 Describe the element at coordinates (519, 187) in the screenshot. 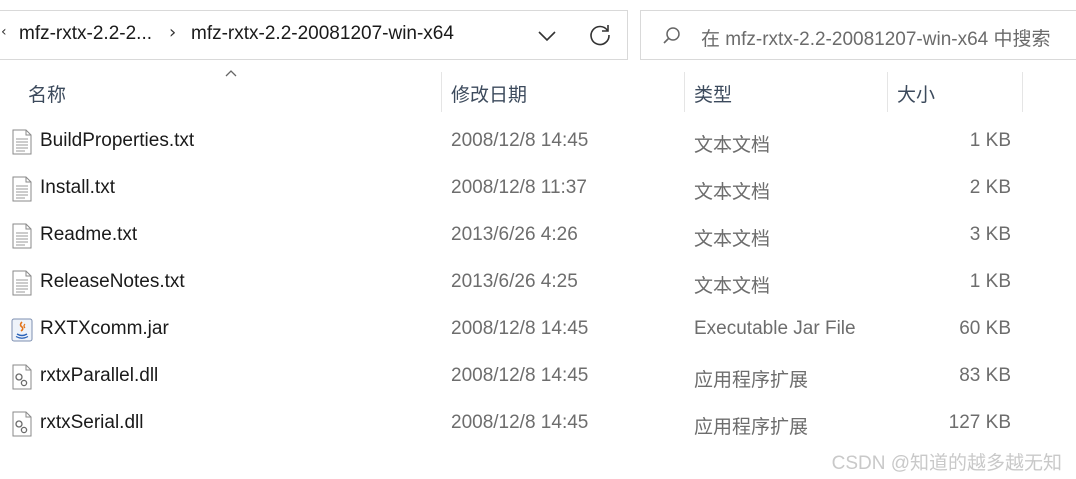

I see `file-date: 2008/12/8 11:37` at that location.